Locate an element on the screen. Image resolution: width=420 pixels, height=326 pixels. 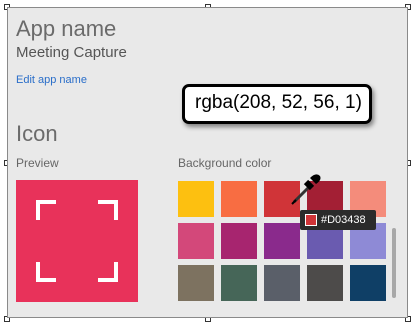
tooltip-hex-text: #D03438 is located at coordinates (343, 220).